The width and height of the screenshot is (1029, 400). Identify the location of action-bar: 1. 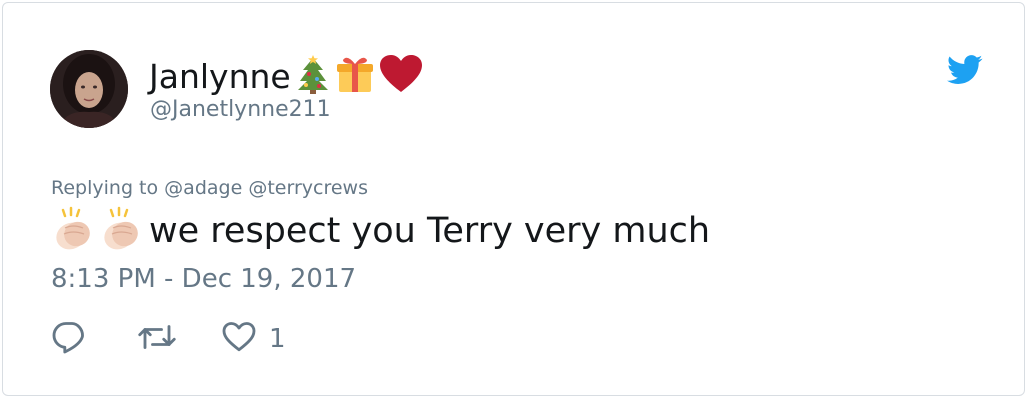
(168, 339).